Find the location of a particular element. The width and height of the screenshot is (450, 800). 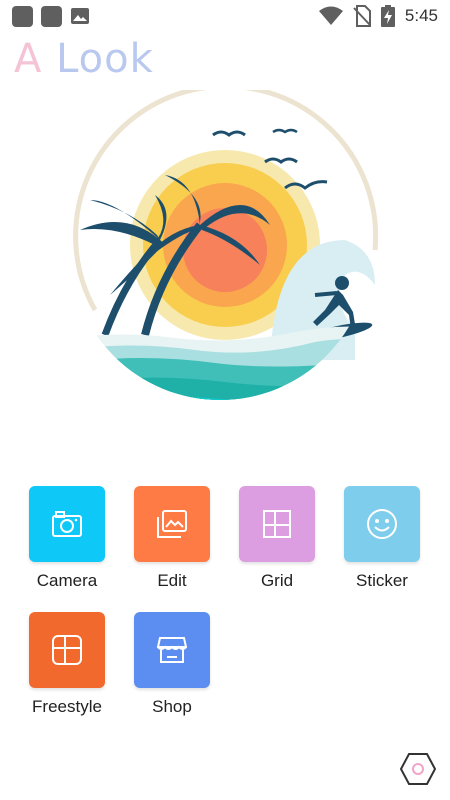

gallery-edit-icon is located at coordinates (172, 524).